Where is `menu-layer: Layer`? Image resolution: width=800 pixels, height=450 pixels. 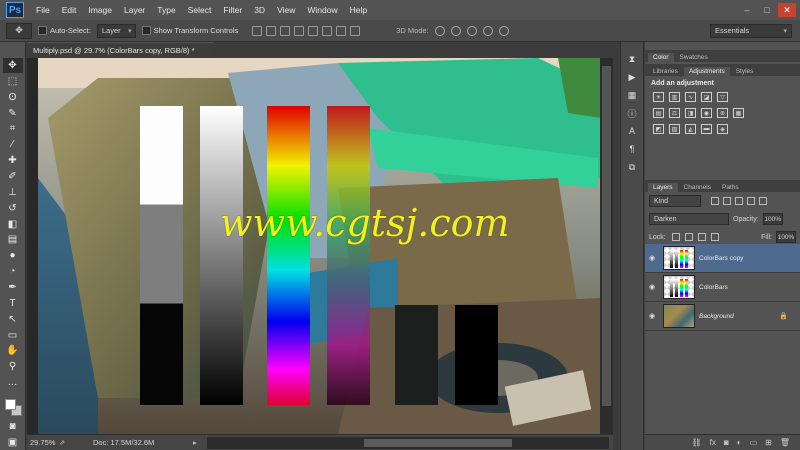 menu-layer: Layer is located at coordinates (134, 10).